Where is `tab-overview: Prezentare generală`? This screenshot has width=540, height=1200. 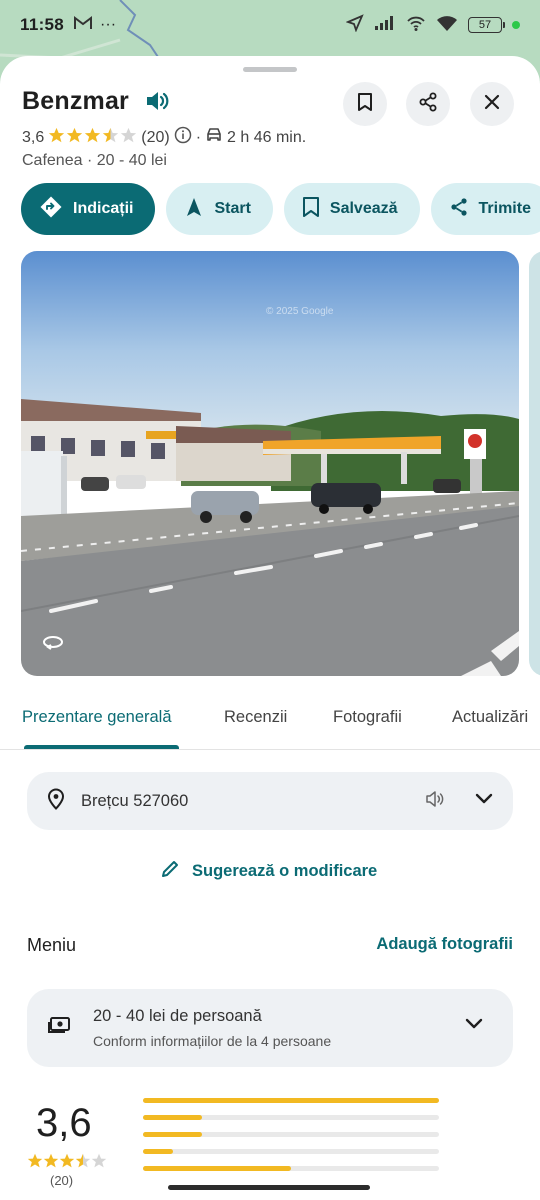 tab-overview: Prezentare generală is located at coordinates (97, 717).